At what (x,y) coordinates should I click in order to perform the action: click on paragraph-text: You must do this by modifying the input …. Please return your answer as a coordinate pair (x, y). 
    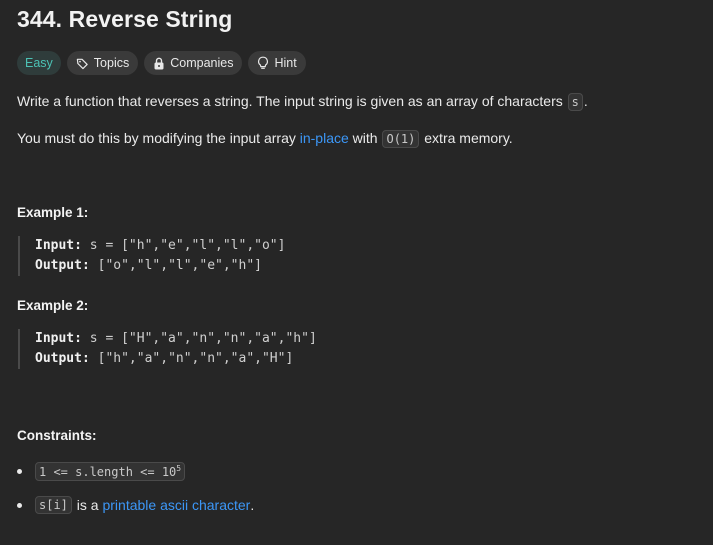
    Looking at the image, I should click on (158, 138).